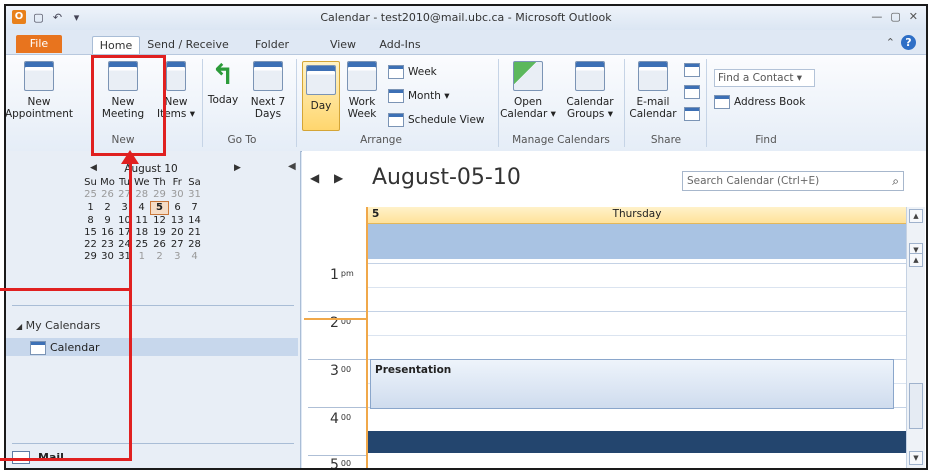 The image size is (928, 470). I want to click on month-view-button: Month ▾, so click(419, 96).